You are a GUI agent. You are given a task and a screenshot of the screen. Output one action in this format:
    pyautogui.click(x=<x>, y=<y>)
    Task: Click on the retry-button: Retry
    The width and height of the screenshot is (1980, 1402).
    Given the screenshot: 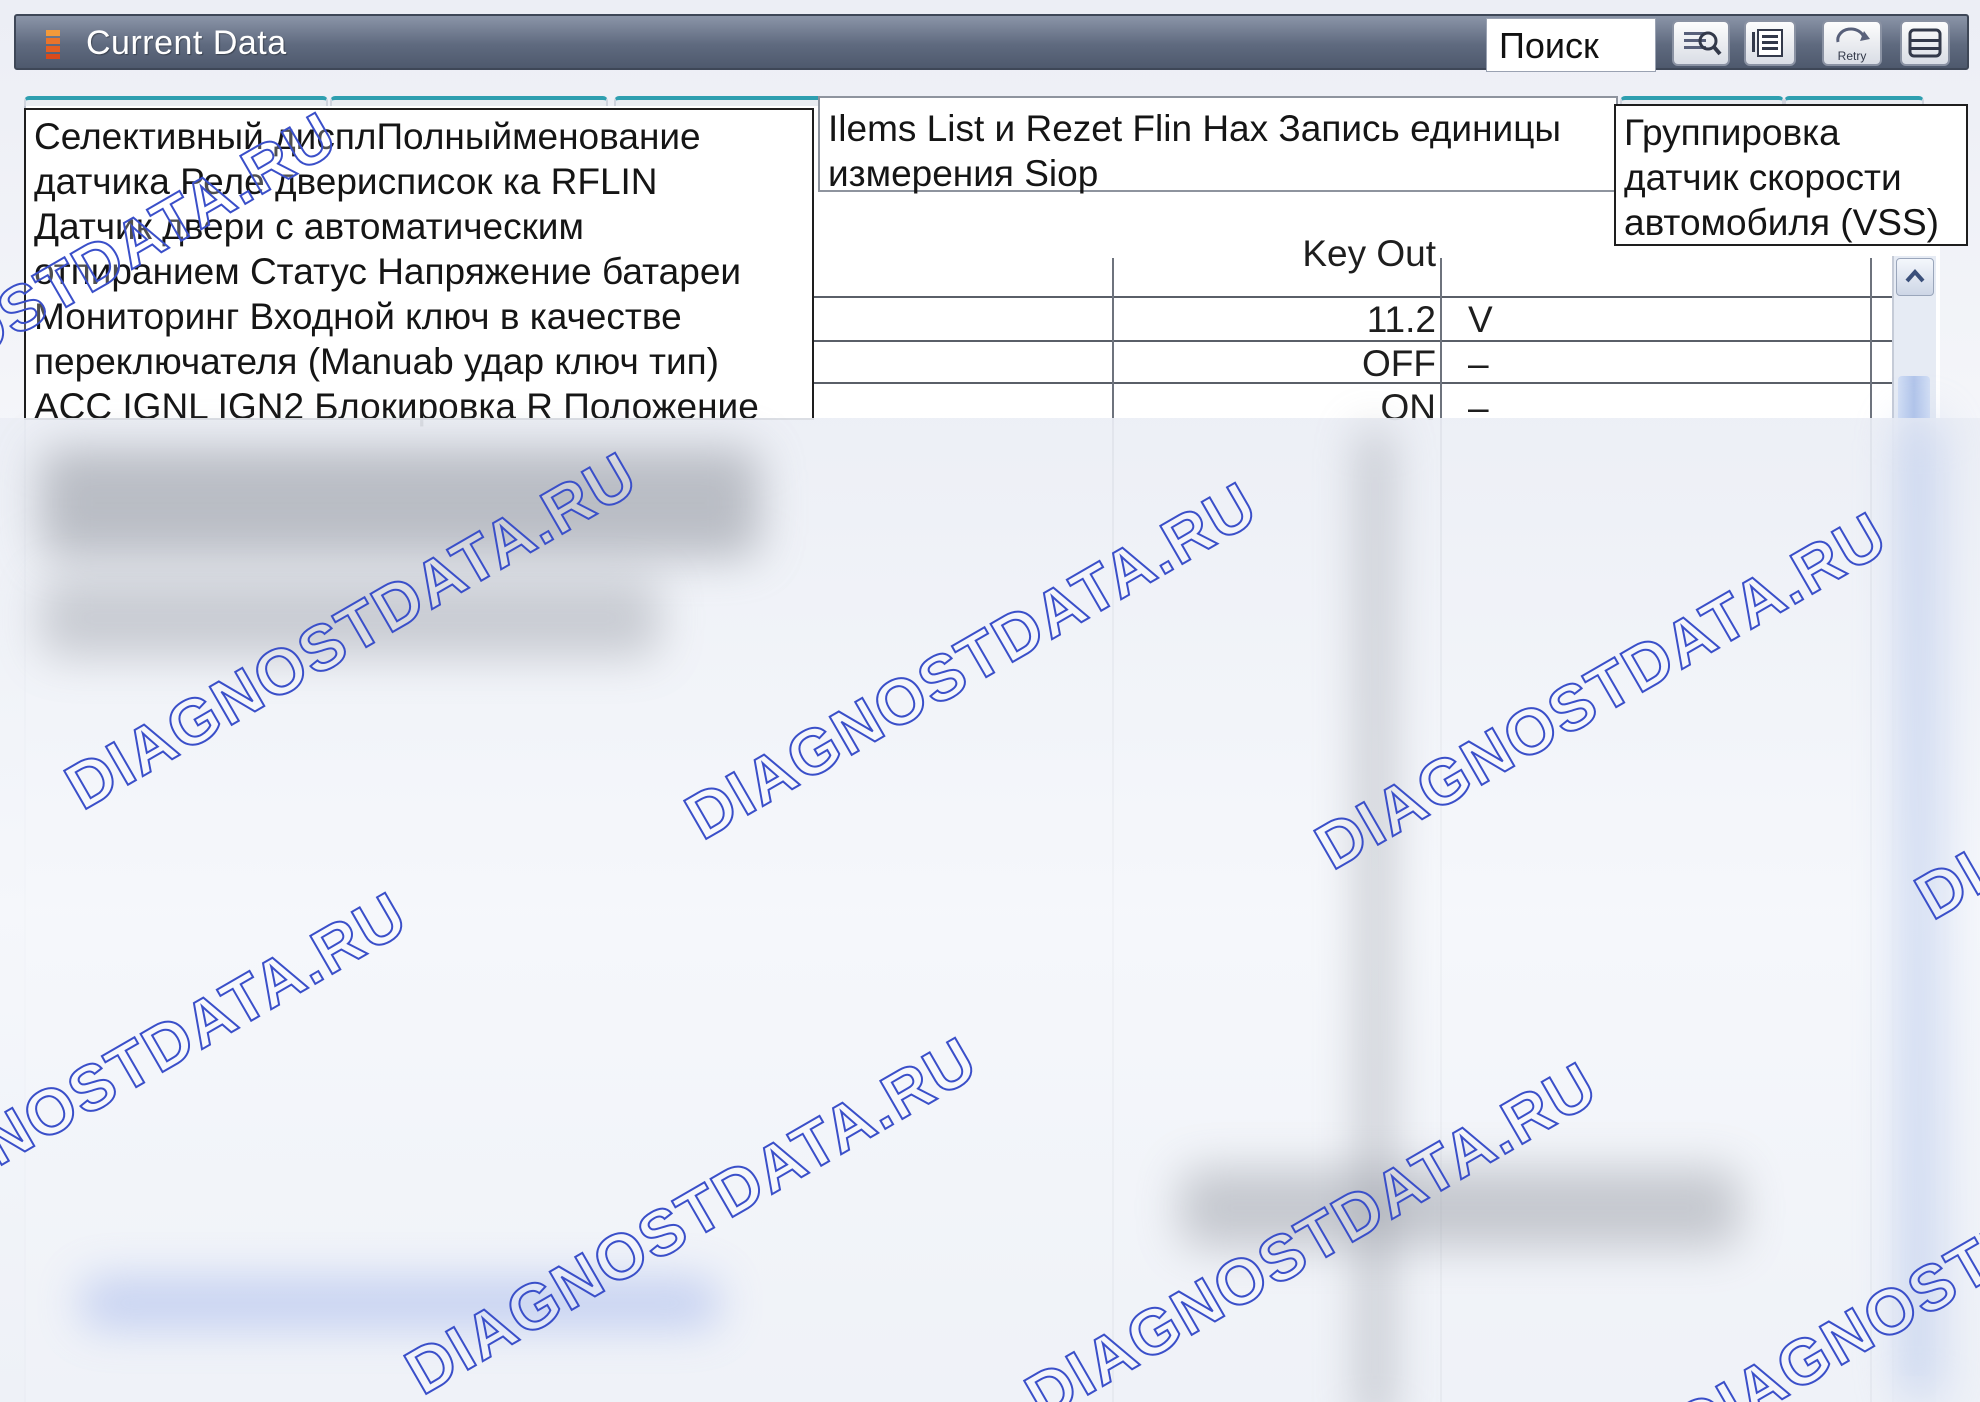 What is the action you would take?
    pyautogui.click(x=1852, y=43)
    